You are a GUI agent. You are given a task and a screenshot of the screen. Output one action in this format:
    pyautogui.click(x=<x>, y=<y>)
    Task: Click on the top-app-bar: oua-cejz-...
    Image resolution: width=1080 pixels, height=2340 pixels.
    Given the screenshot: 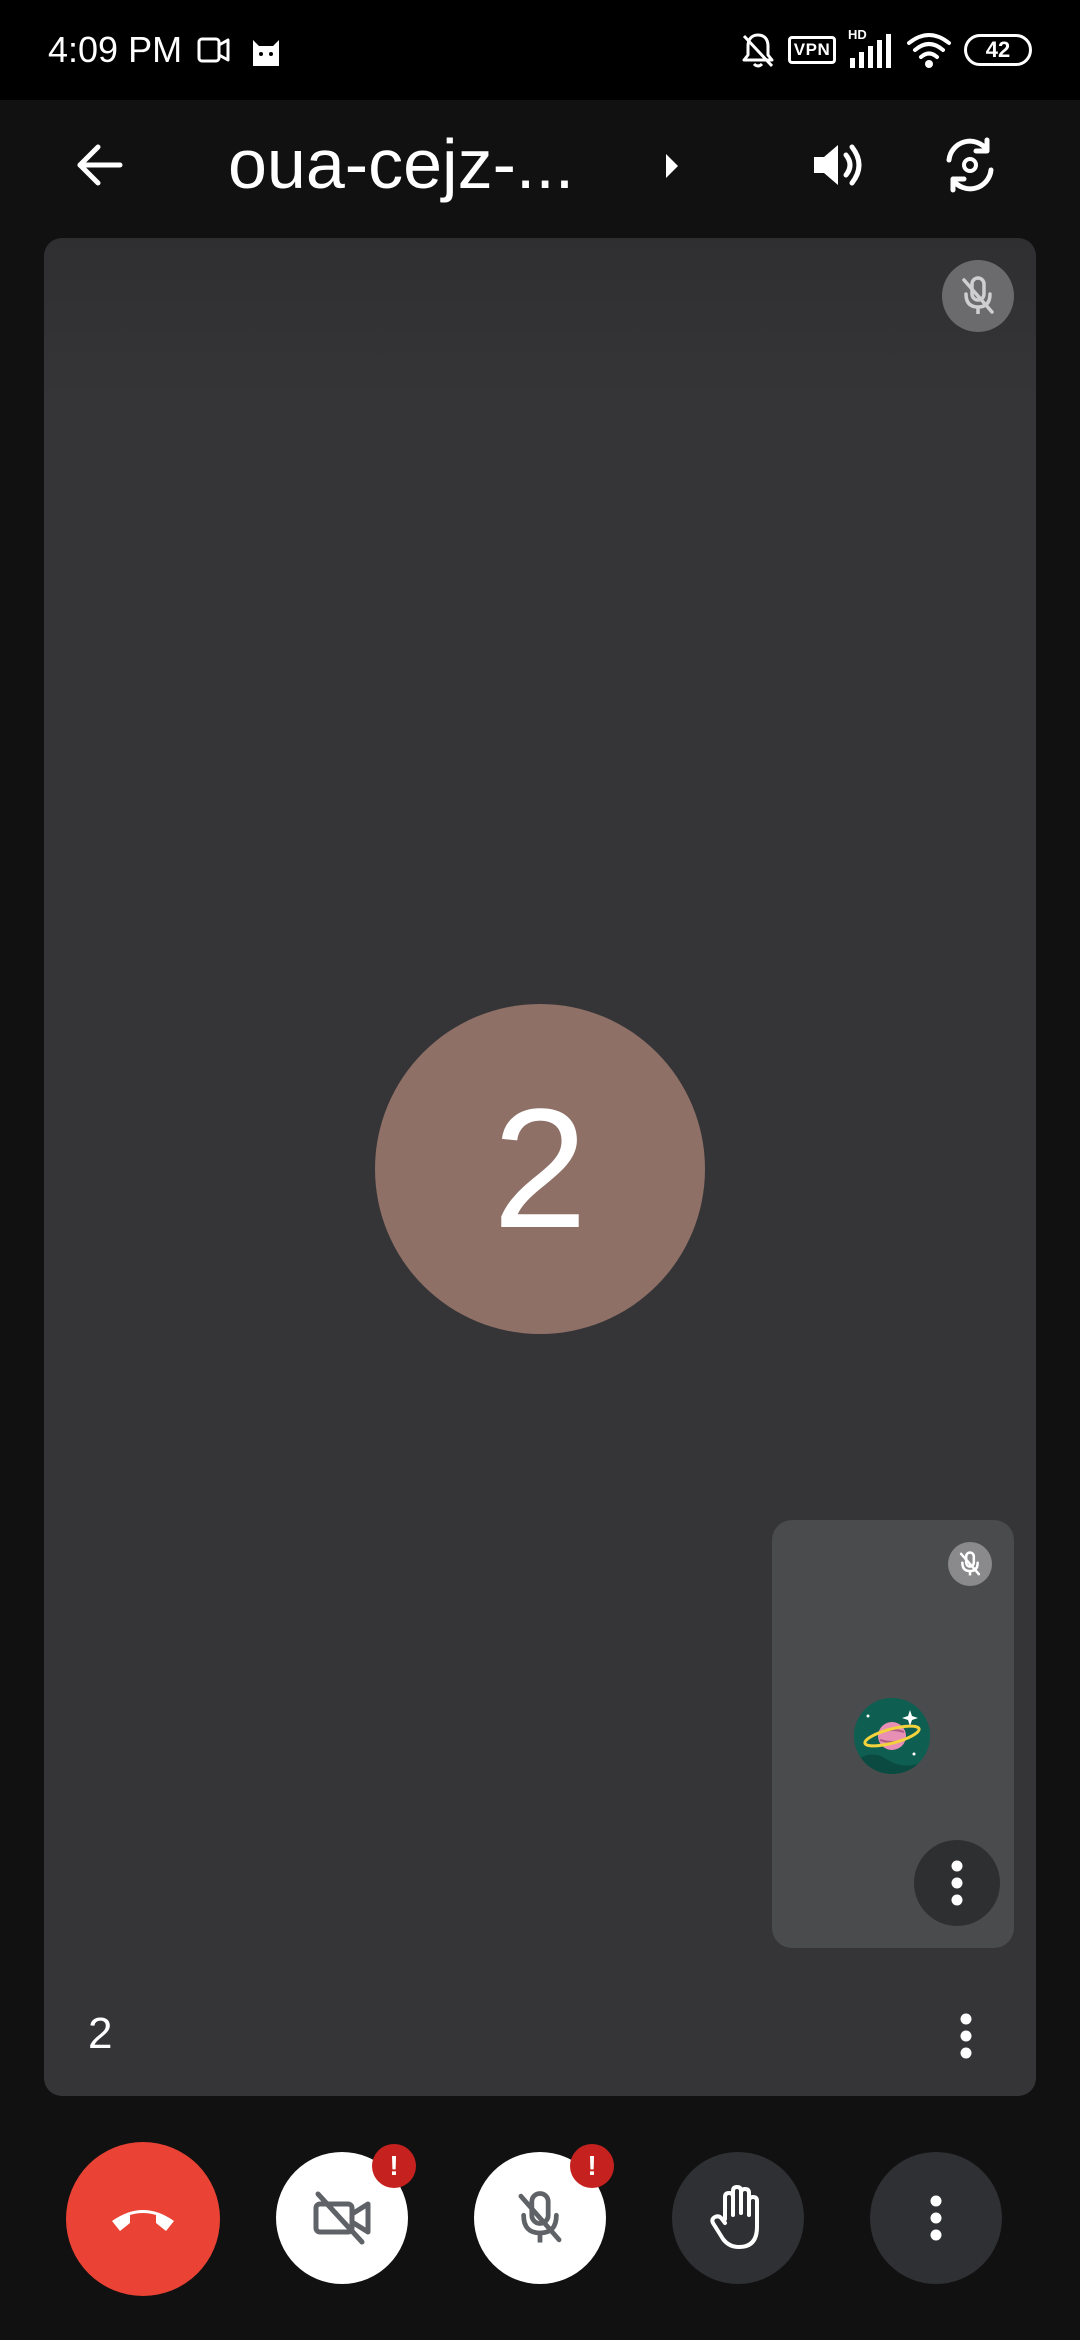 What is the action you would take?
    pyautogui.click(x=540, y=165)
    